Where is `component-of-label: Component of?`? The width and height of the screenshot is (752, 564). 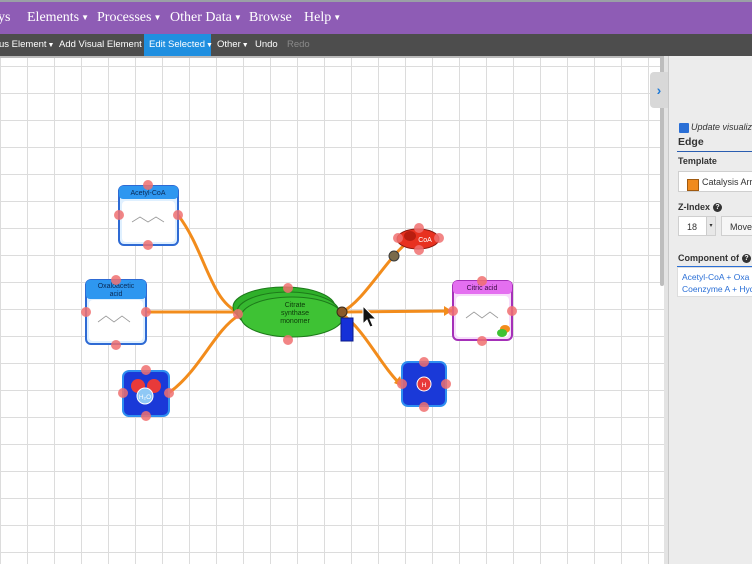 component-of-label: Component of? is located at coordinates (714, 258).